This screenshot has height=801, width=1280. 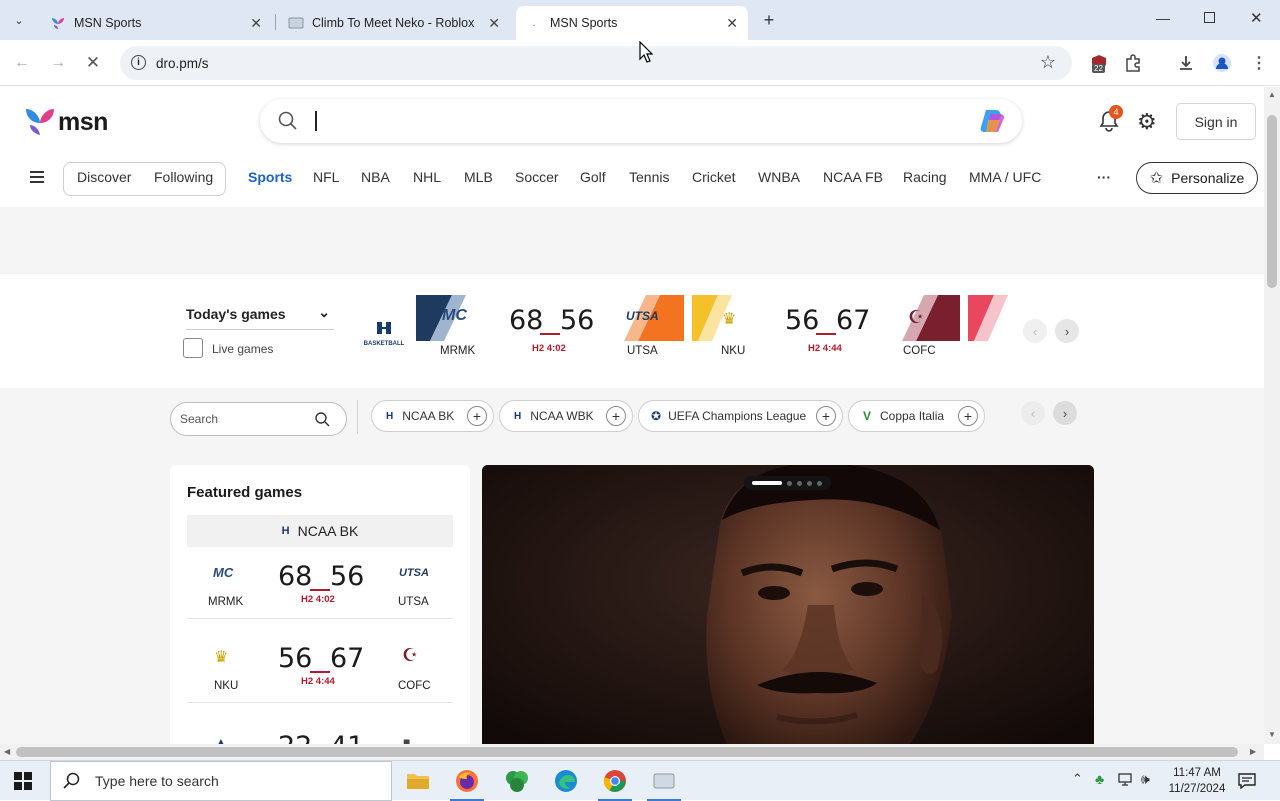 What do you see at coordinates (769, 20) in the screenshot?
I see `new-tab-icon: +` at bounding box center [769, 20].